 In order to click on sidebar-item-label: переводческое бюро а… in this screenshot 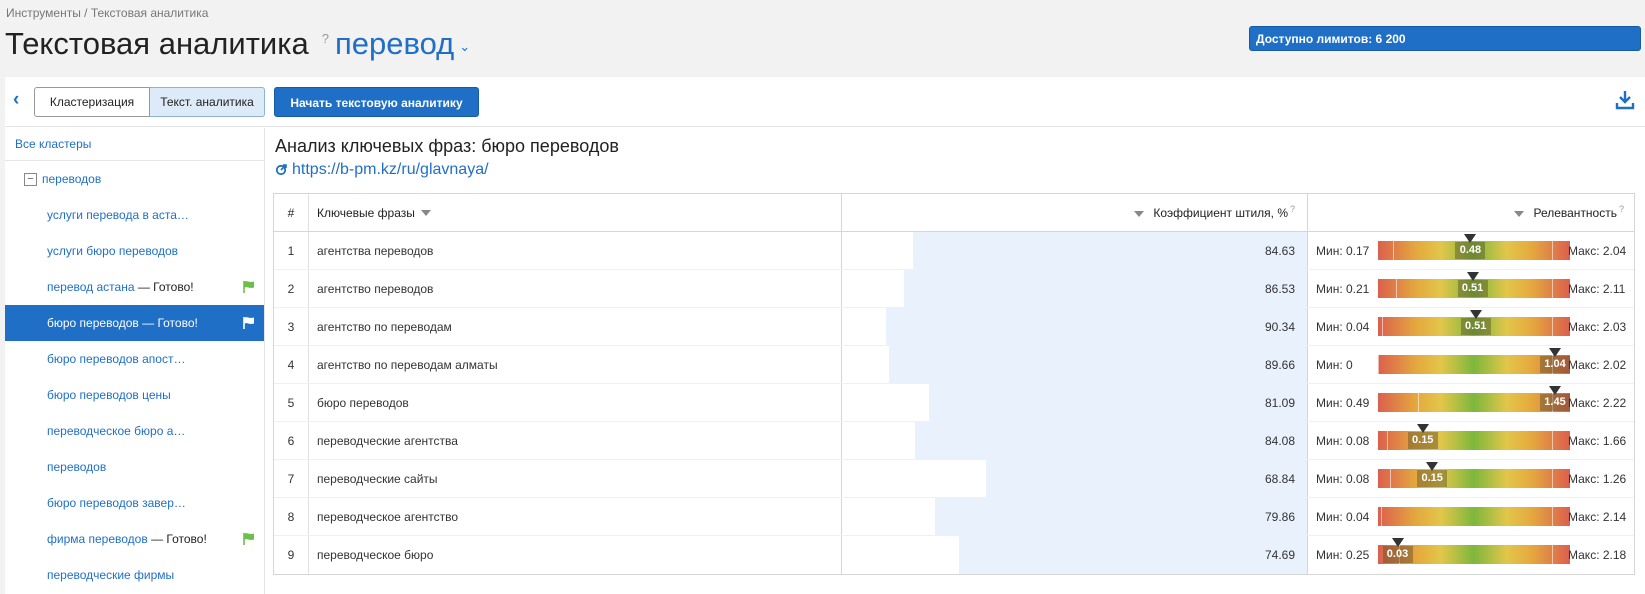, I will do `click(116, 431)`.